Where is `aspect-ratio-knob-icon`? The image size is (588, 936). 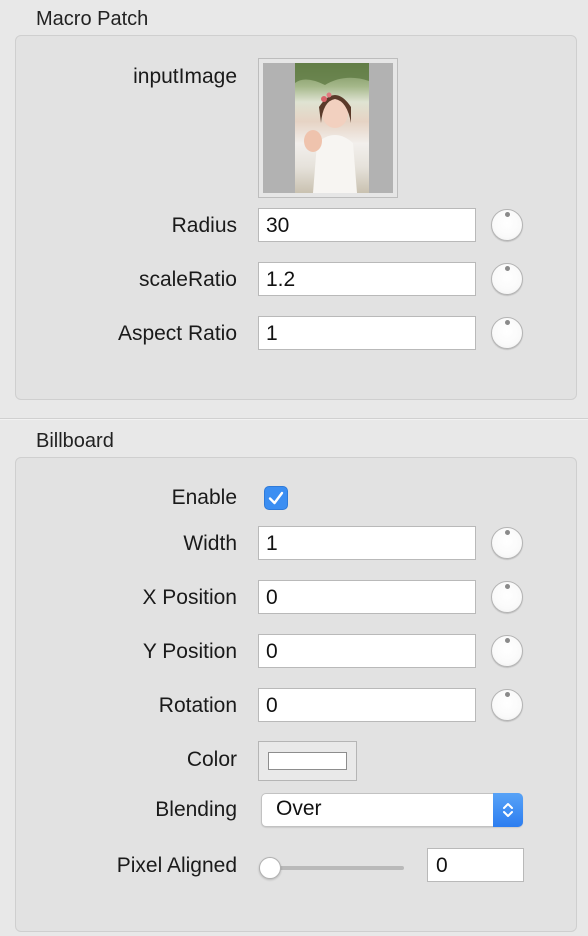 aspect-ratio-knob-icon is located at coordinates (507, 333).